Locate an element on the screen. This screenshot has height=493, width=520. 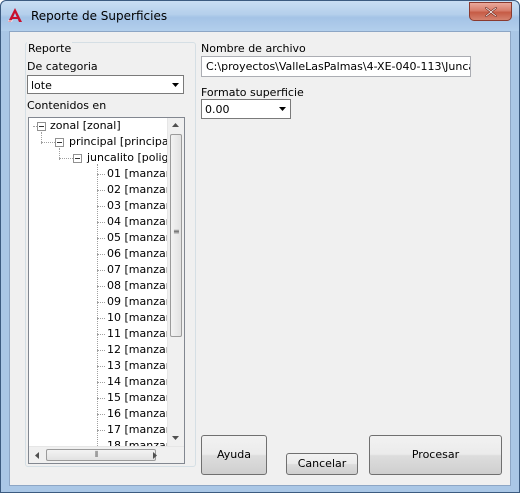
categoria-select: lote is located at coordinates (105, 84).